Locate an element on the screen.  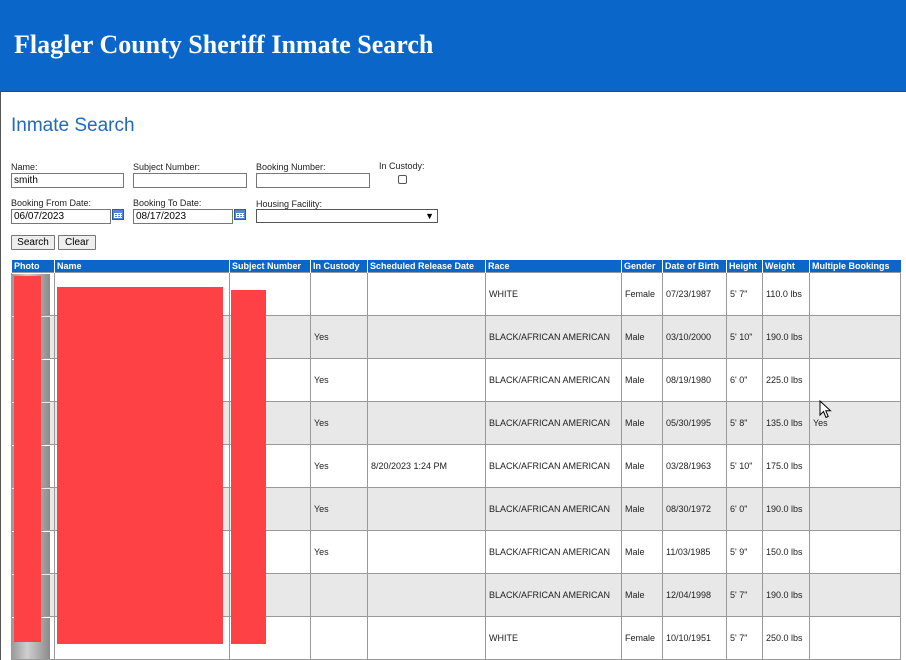
col-height: Height is located at coordinates (744, 266).